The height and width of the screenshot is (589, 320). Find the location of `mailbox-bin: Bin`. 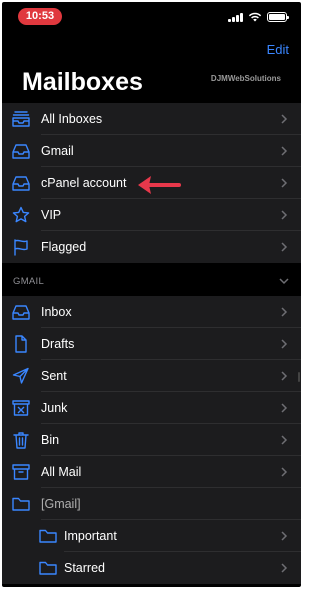

mailbox-bin: Bin is located at coordinates (151, 440).